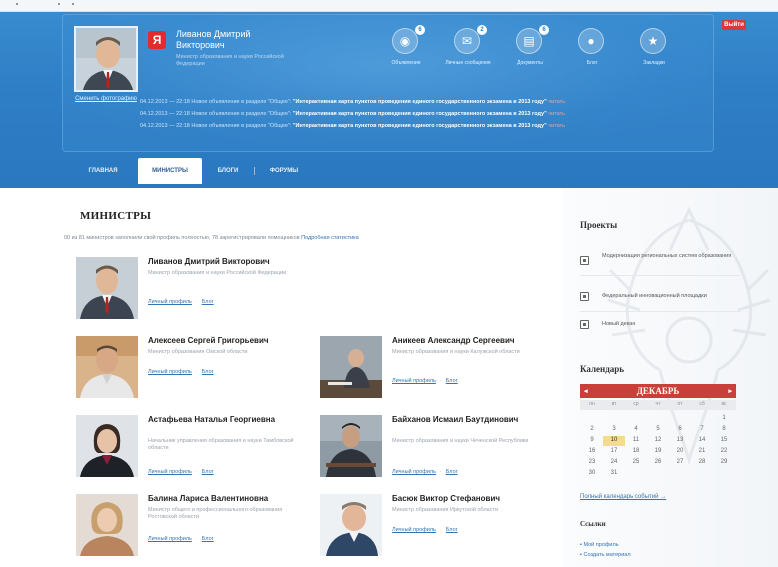 The width and height of the screenshot is (778, 567). I want to click on nav-speech-bubble-button: ● Блог, so click(592, 52).